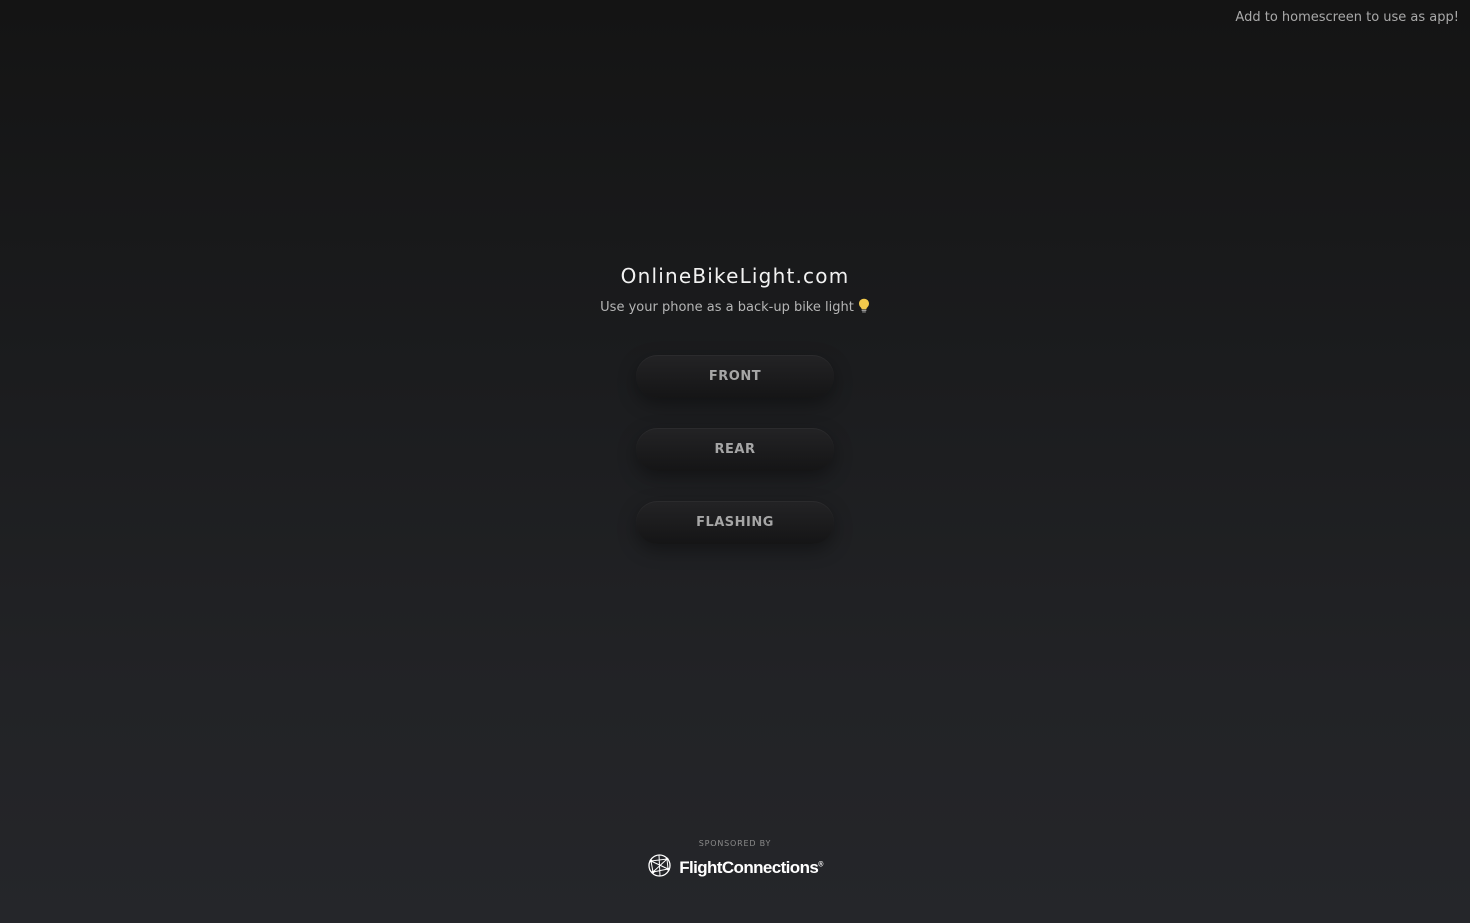  I want to click on flightconnections-logo-link: FlightConnections®, so click(735, 867).